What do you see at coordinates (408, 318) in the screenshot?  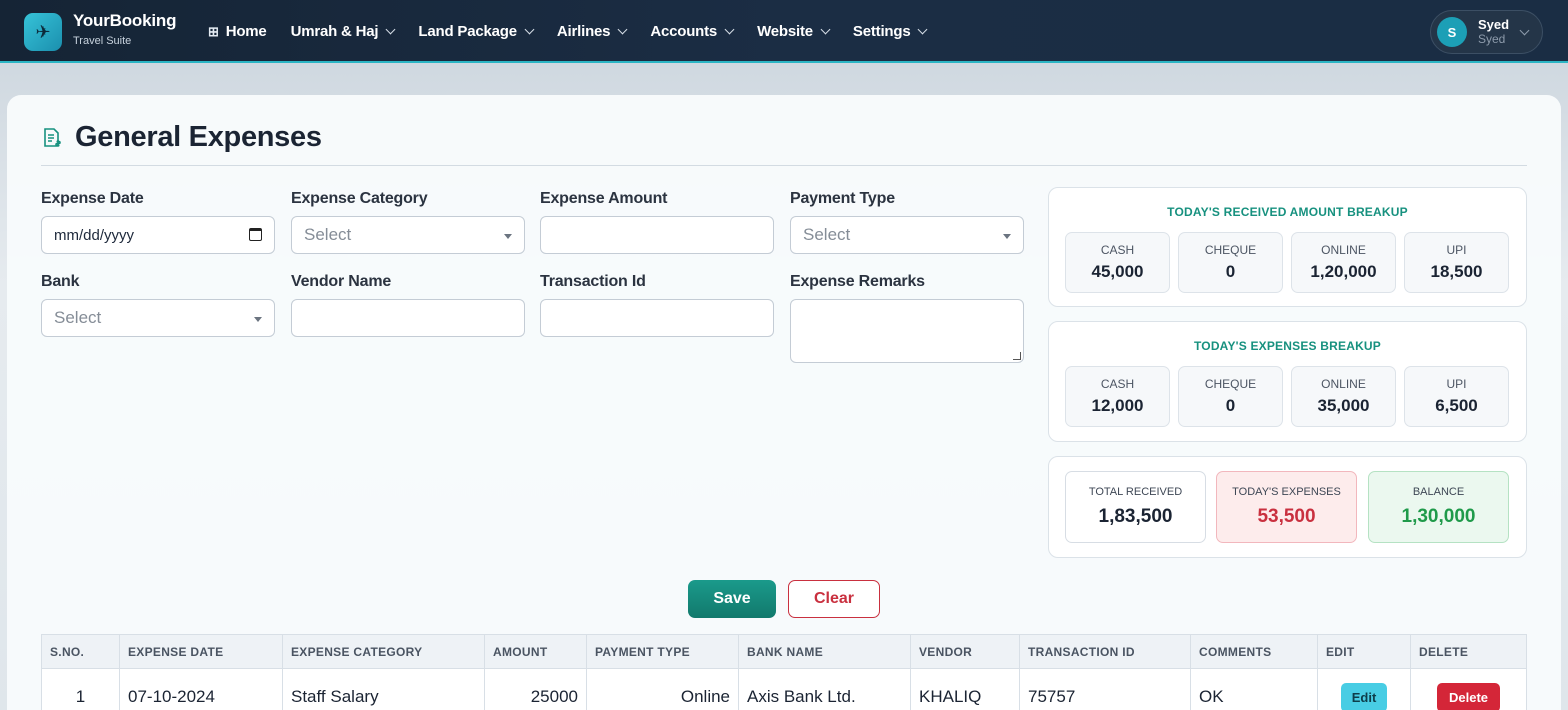 I see `vendor-name-input` at bounding box center [408, 318].